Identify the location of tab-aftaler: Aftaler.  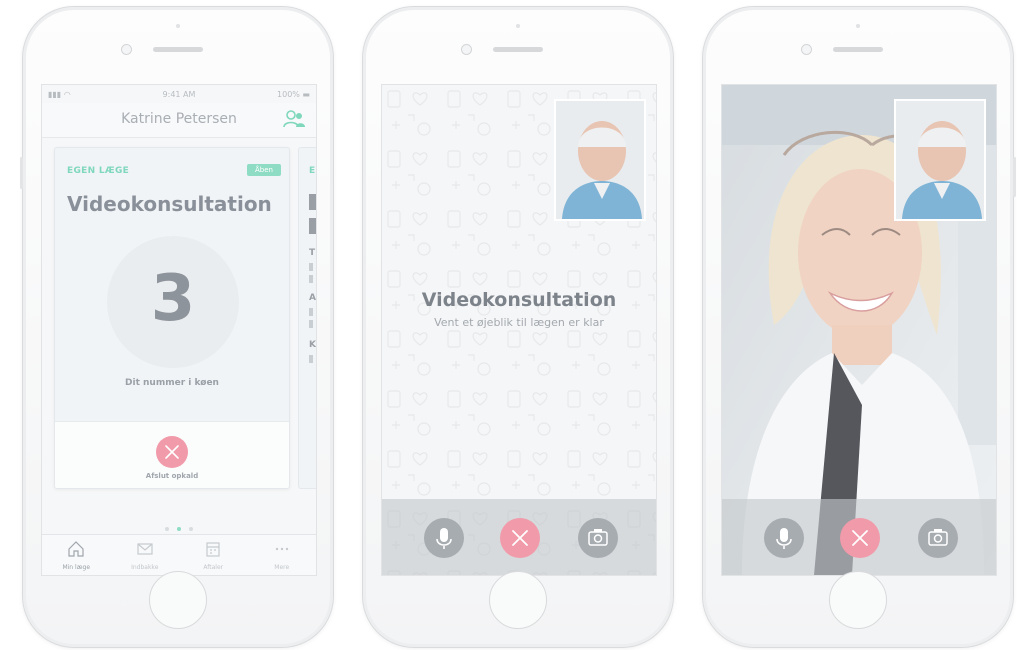
(213, 555).